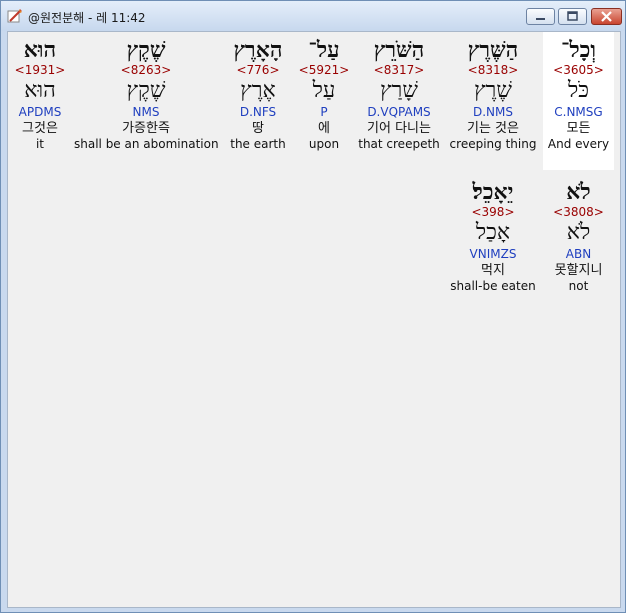 This screenshot has height=615, width=628. I want to click on word-cell: עַל־ <5921> עַל P 에 upon, so click(324, 94).